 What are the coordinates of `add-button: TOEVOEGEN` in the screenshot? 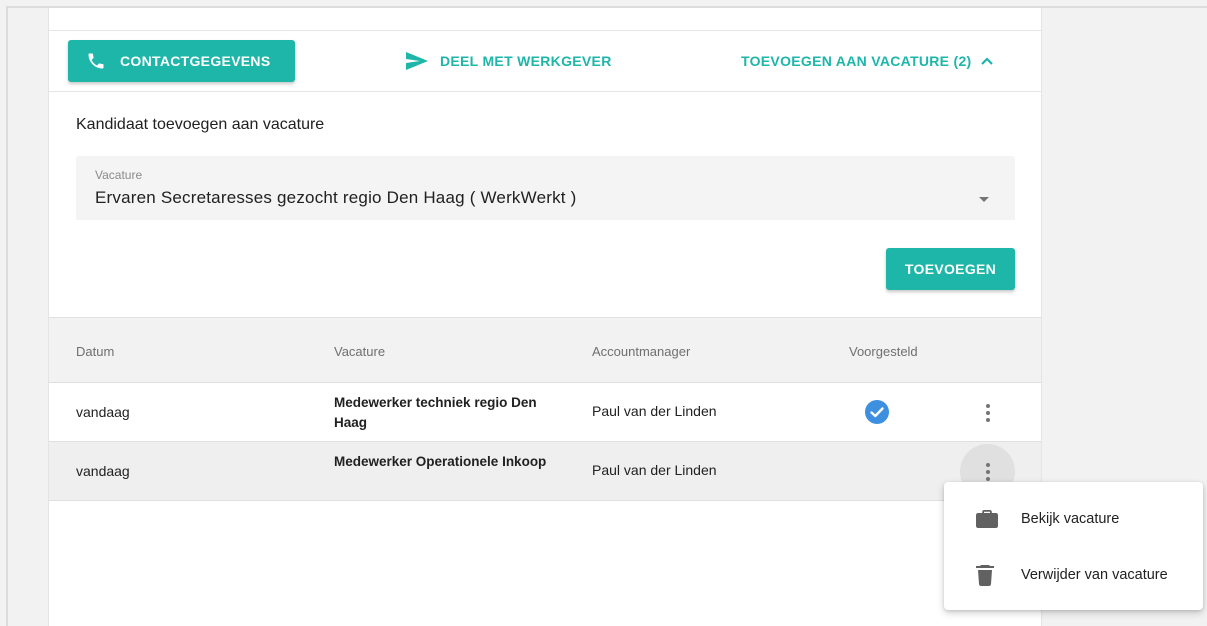 It's located at (950, 269).